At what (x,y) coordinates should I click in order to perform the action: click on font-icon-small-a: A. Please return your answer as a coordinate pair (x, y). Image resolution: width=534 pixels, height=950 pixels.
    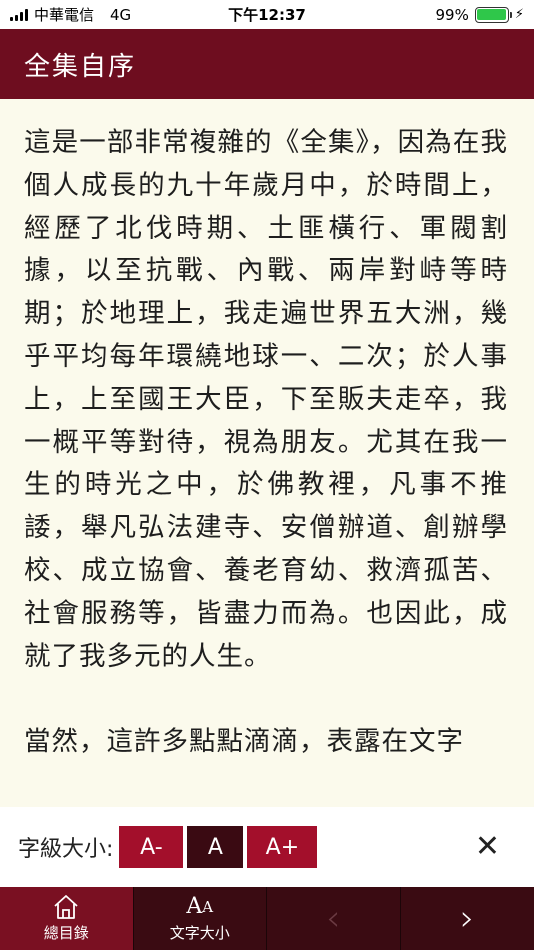
    Looking at the image, I should click on (208, 907).